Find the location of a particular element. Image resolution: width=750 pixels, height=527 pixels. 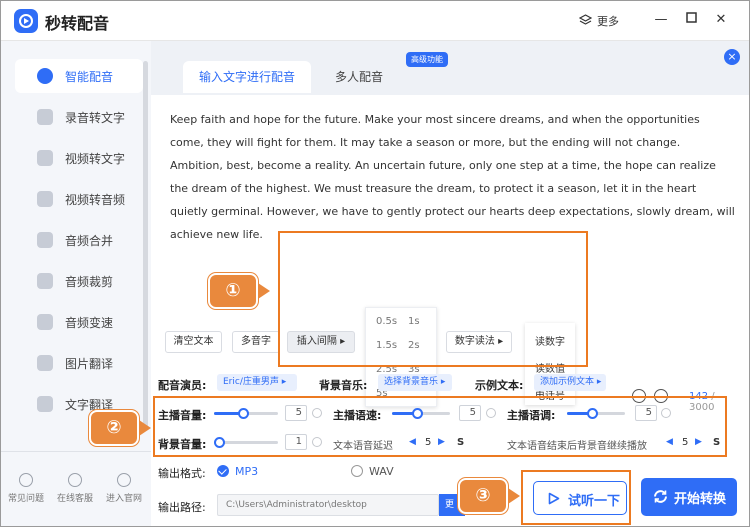

tabs-bar: 输入文字进行配音 多人配音 高级功能 × is located at coordinates (450, 68).